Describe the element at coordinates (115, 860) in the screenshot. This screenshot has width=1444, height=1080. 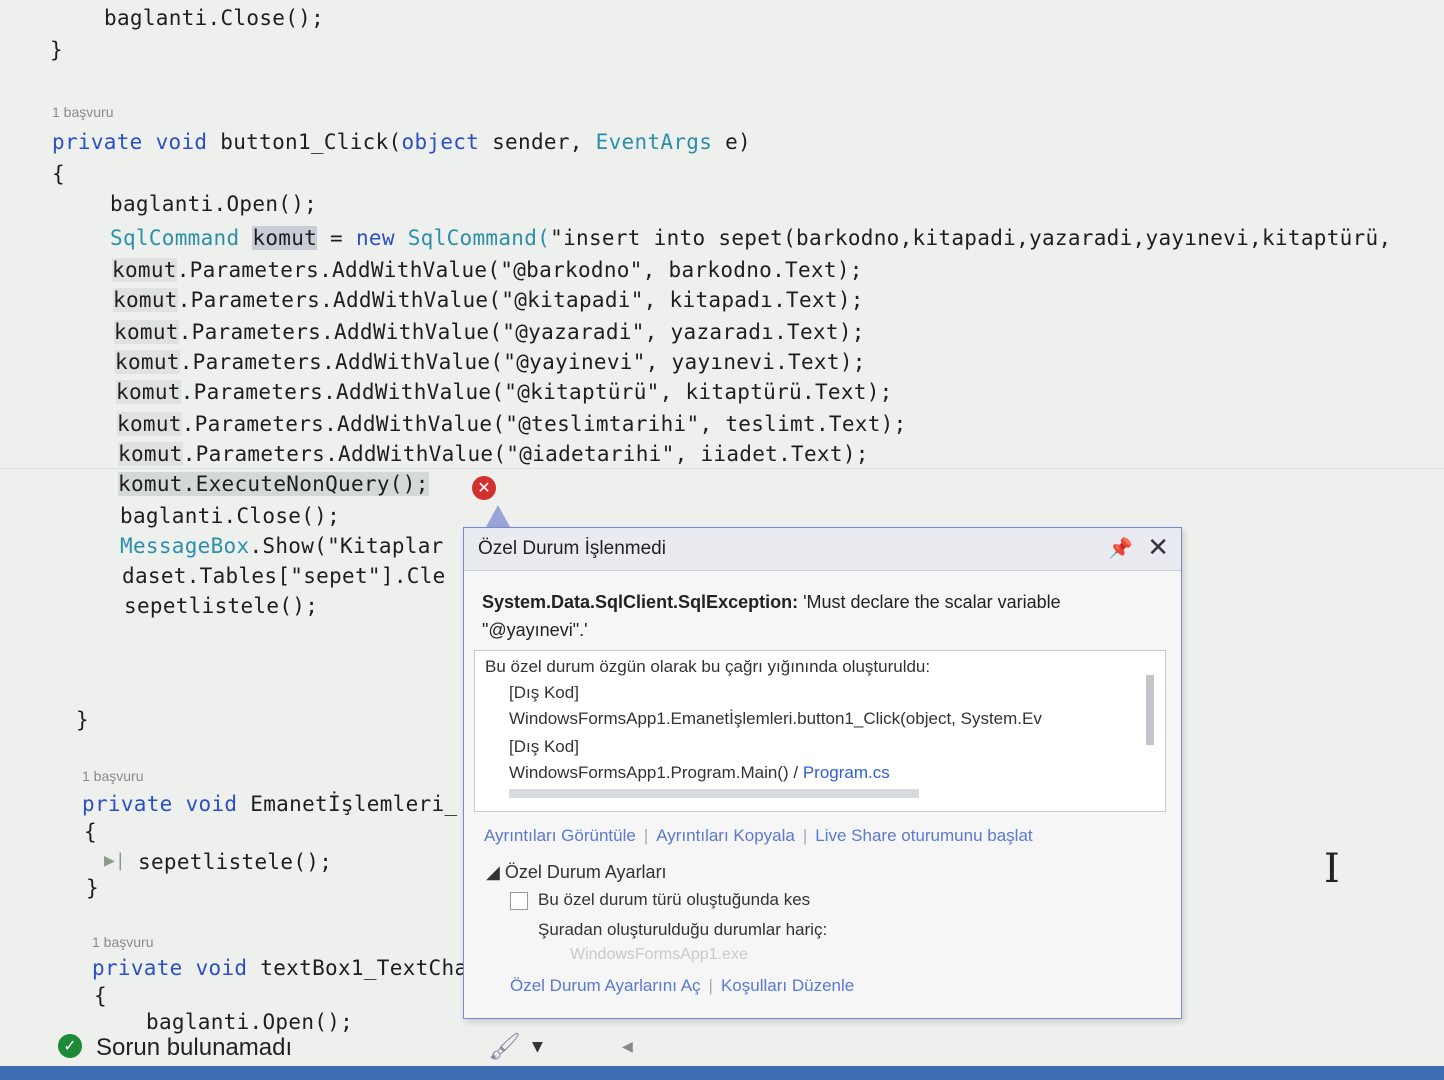
I see `run-to-click-icon: ▶|` at that location.